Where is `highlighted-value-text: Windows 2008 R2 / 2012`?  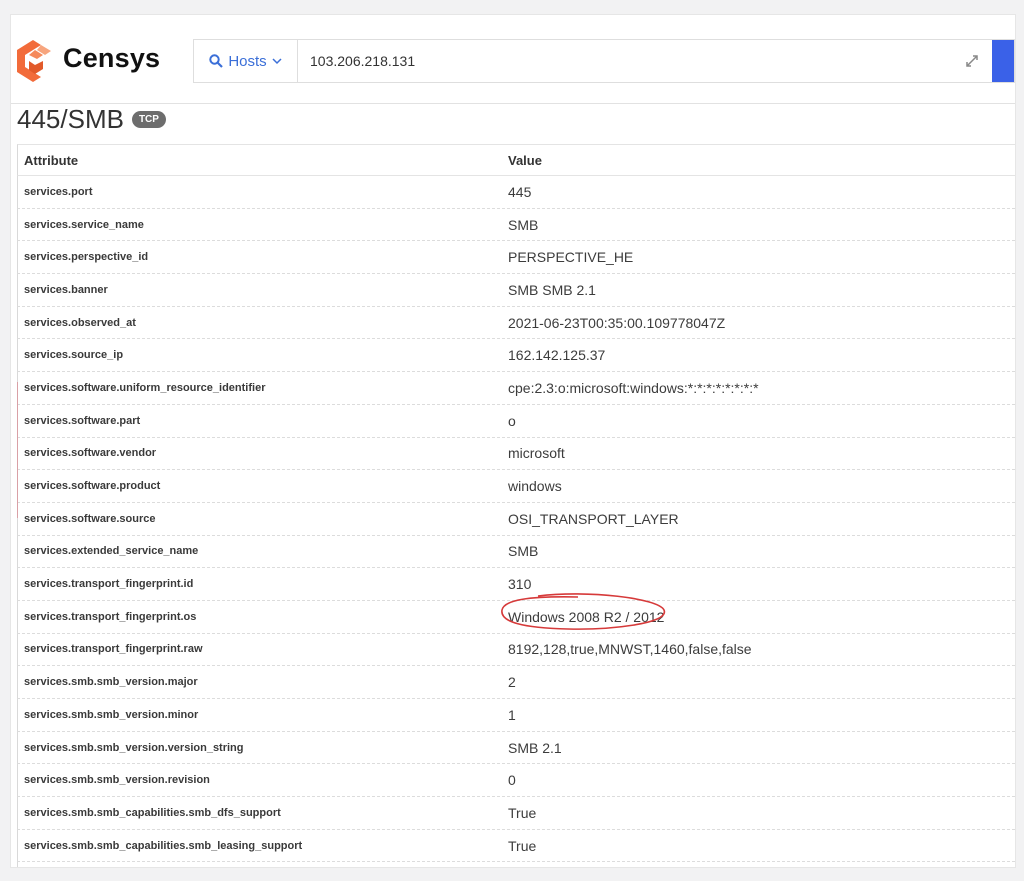 highlighted-value-text: Windows 2008 R2 / 2012 is located at coordinates (586, 616).